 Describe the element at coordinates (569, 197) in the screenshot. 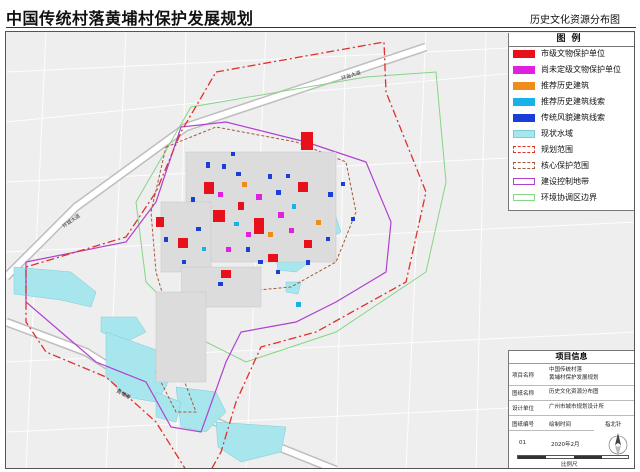

I see `legend-label: 环境协调区边界` at that location.